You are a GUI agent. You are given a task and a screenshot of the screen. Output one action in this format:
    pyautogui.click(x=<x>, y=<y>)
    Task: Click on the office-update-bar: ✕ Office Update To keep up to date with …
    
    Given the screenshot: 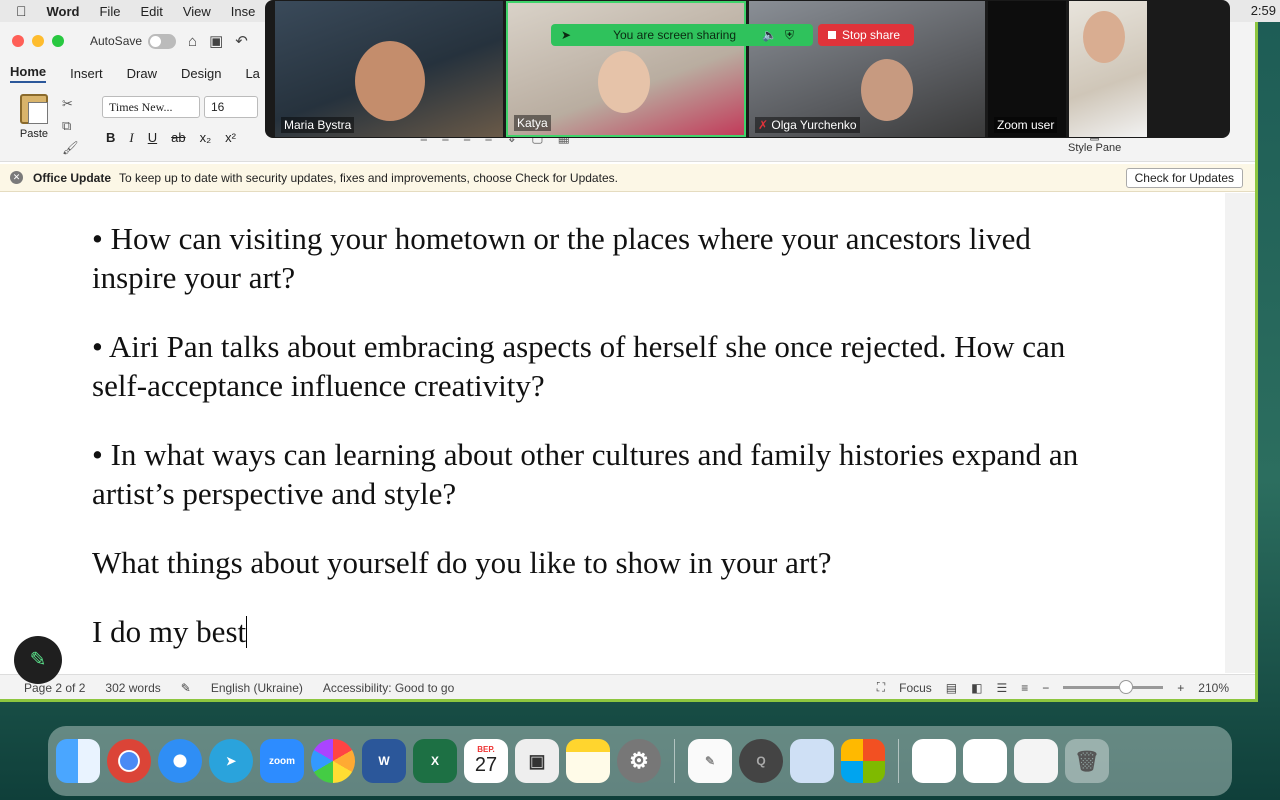 What is the action you would take?
    pyautogui.click(x=627, y=178)
    